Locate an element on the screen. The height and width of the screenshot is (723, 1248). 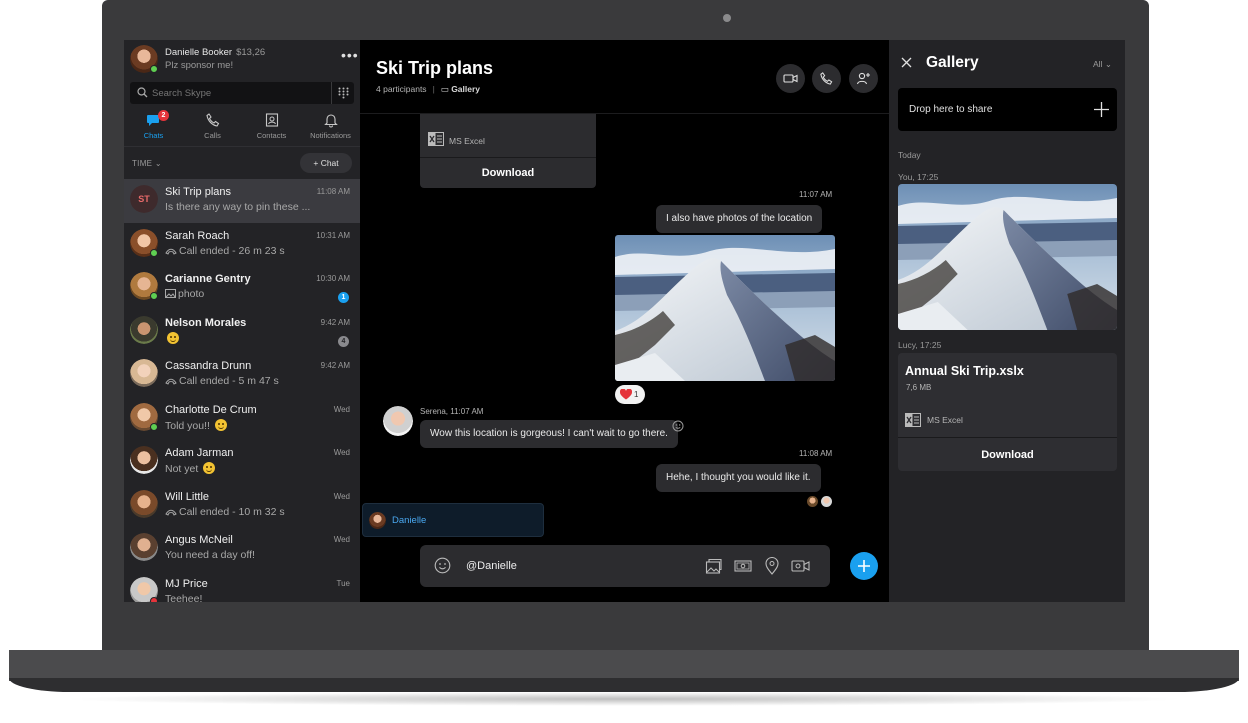
tab-notifications: Notifications is located at coordinates (330, 128).